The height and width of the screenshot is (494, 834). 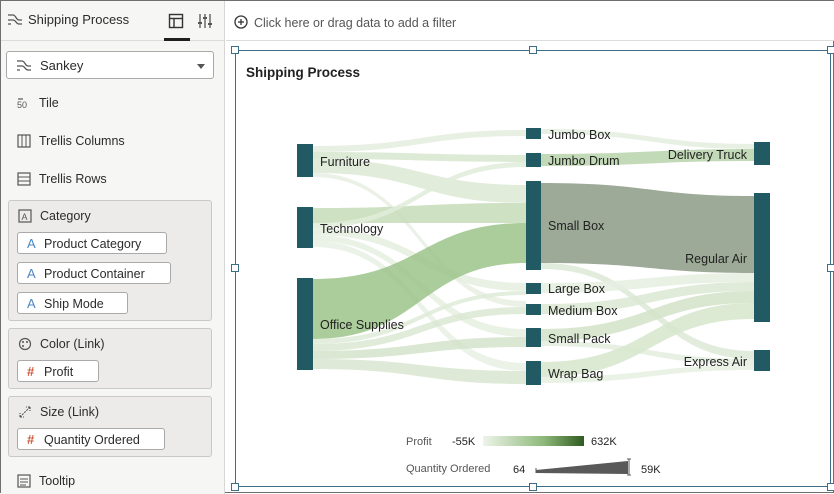 What do you see at coordinates (579, 339) in the screenshot?
I see `node-label: Small Pack` at bounding box center [579, 339].